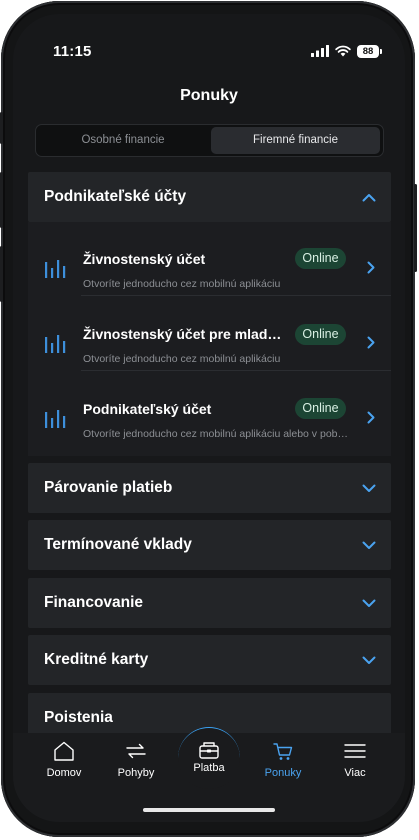 Image resolution: width=419 pixels, height=840 pixels. What do you see at coordinates (136, 751) in the screenshot?
I see `transfer-arrows-icon` at bounding box center [136, 751].